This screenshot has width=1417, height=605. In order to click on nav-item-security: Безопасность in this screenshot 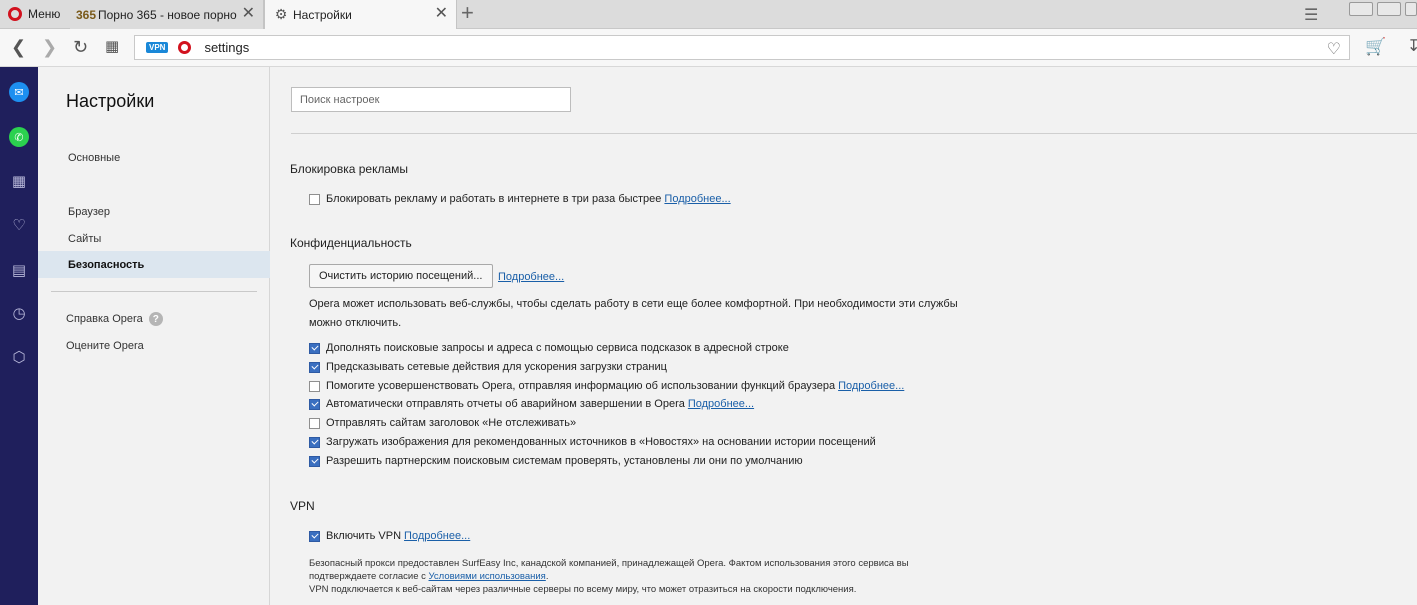, I will do `click(154, 264)`.